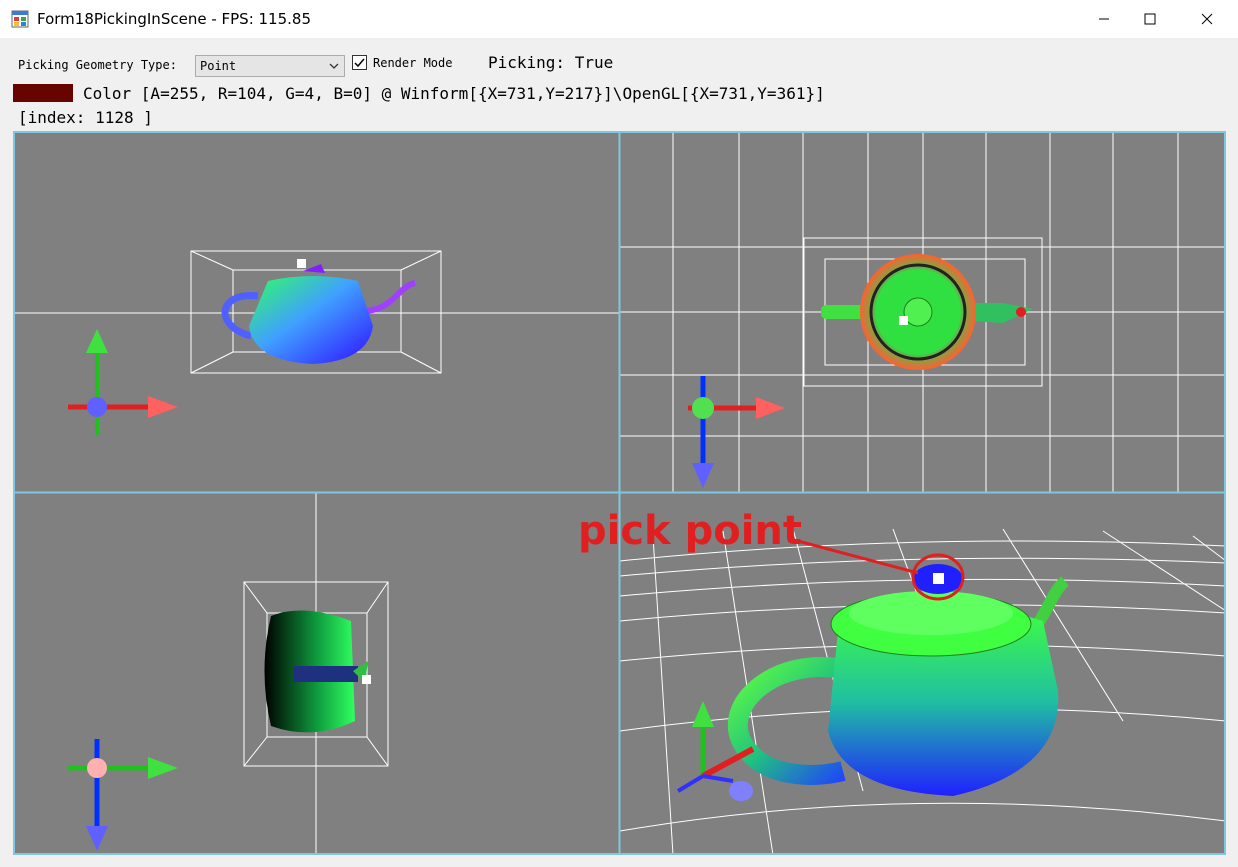 The width and height of the screenshot is (1238, 867). What do you see at coordinates (97, 65) in the screenshot?
I see `geometry-type-label: Picking Geometry Type:` at bounding box center [97, 65].